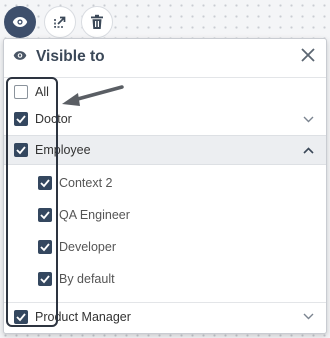  Describe the element at coordinates (63, 150) in the screenshot. I see `option-label: Employee` at that location.